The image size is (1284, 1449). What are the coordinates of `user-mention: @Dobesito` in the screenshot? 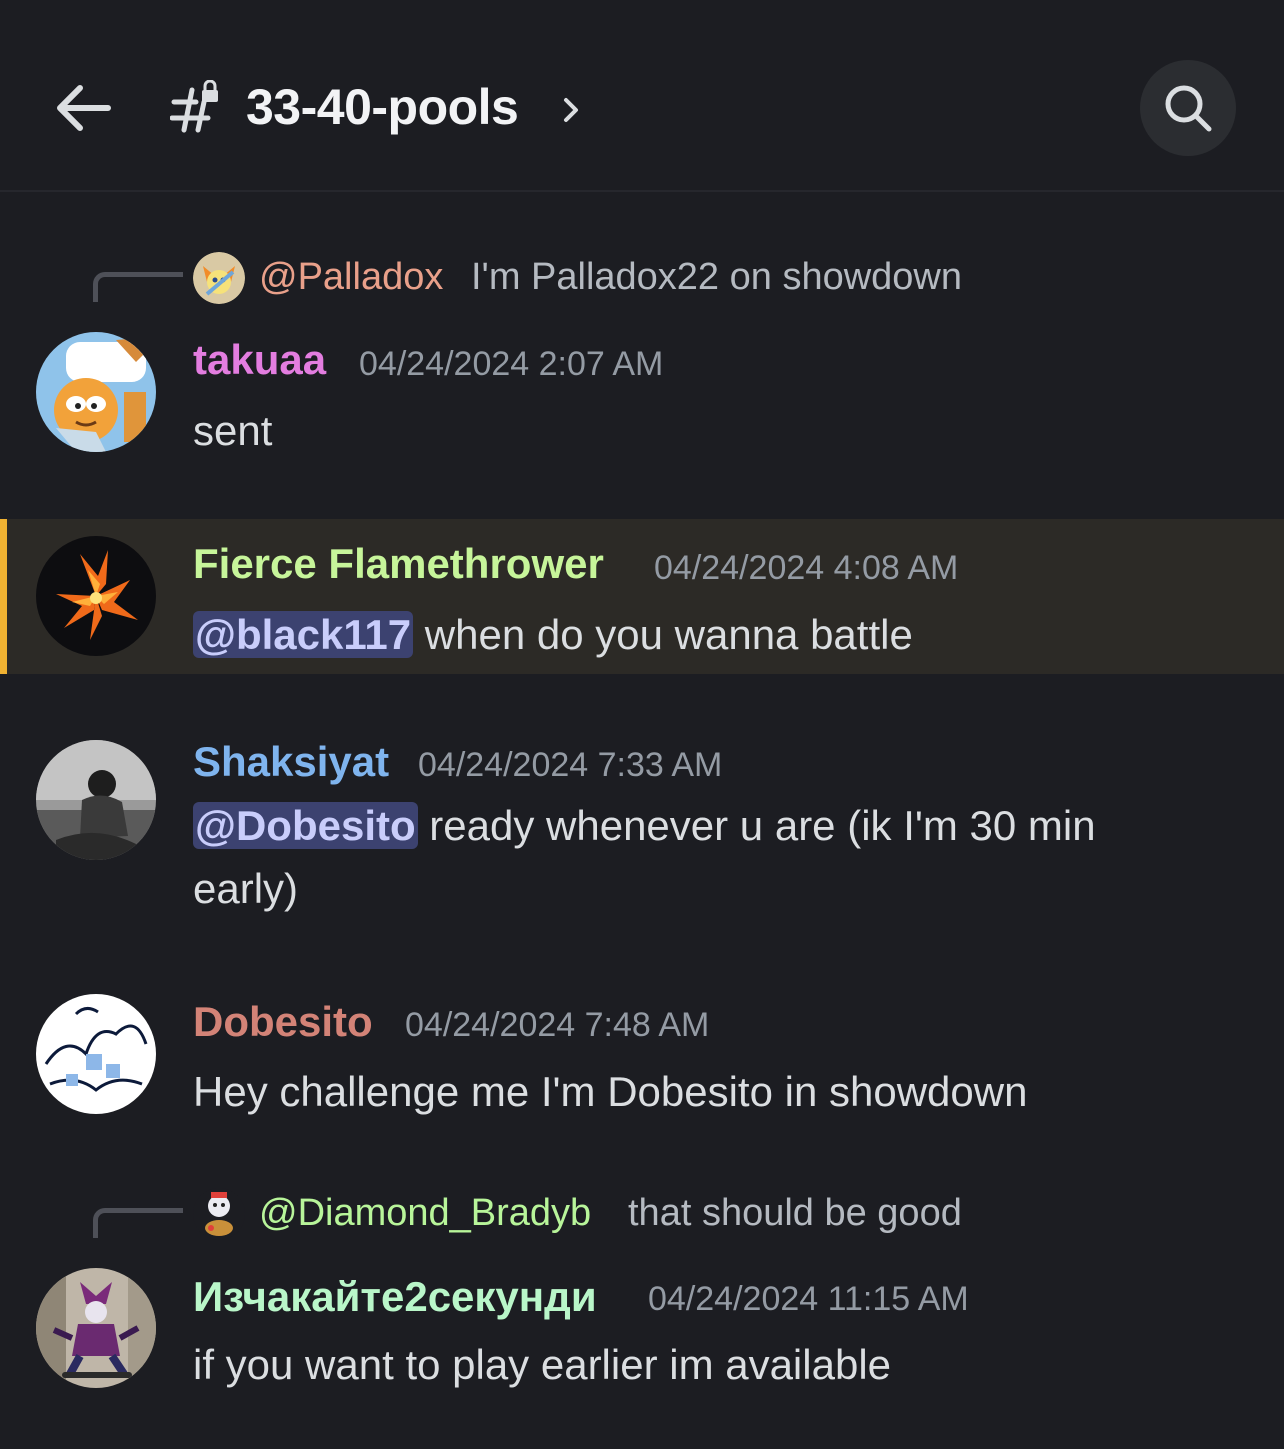 It's located at (305, 825).